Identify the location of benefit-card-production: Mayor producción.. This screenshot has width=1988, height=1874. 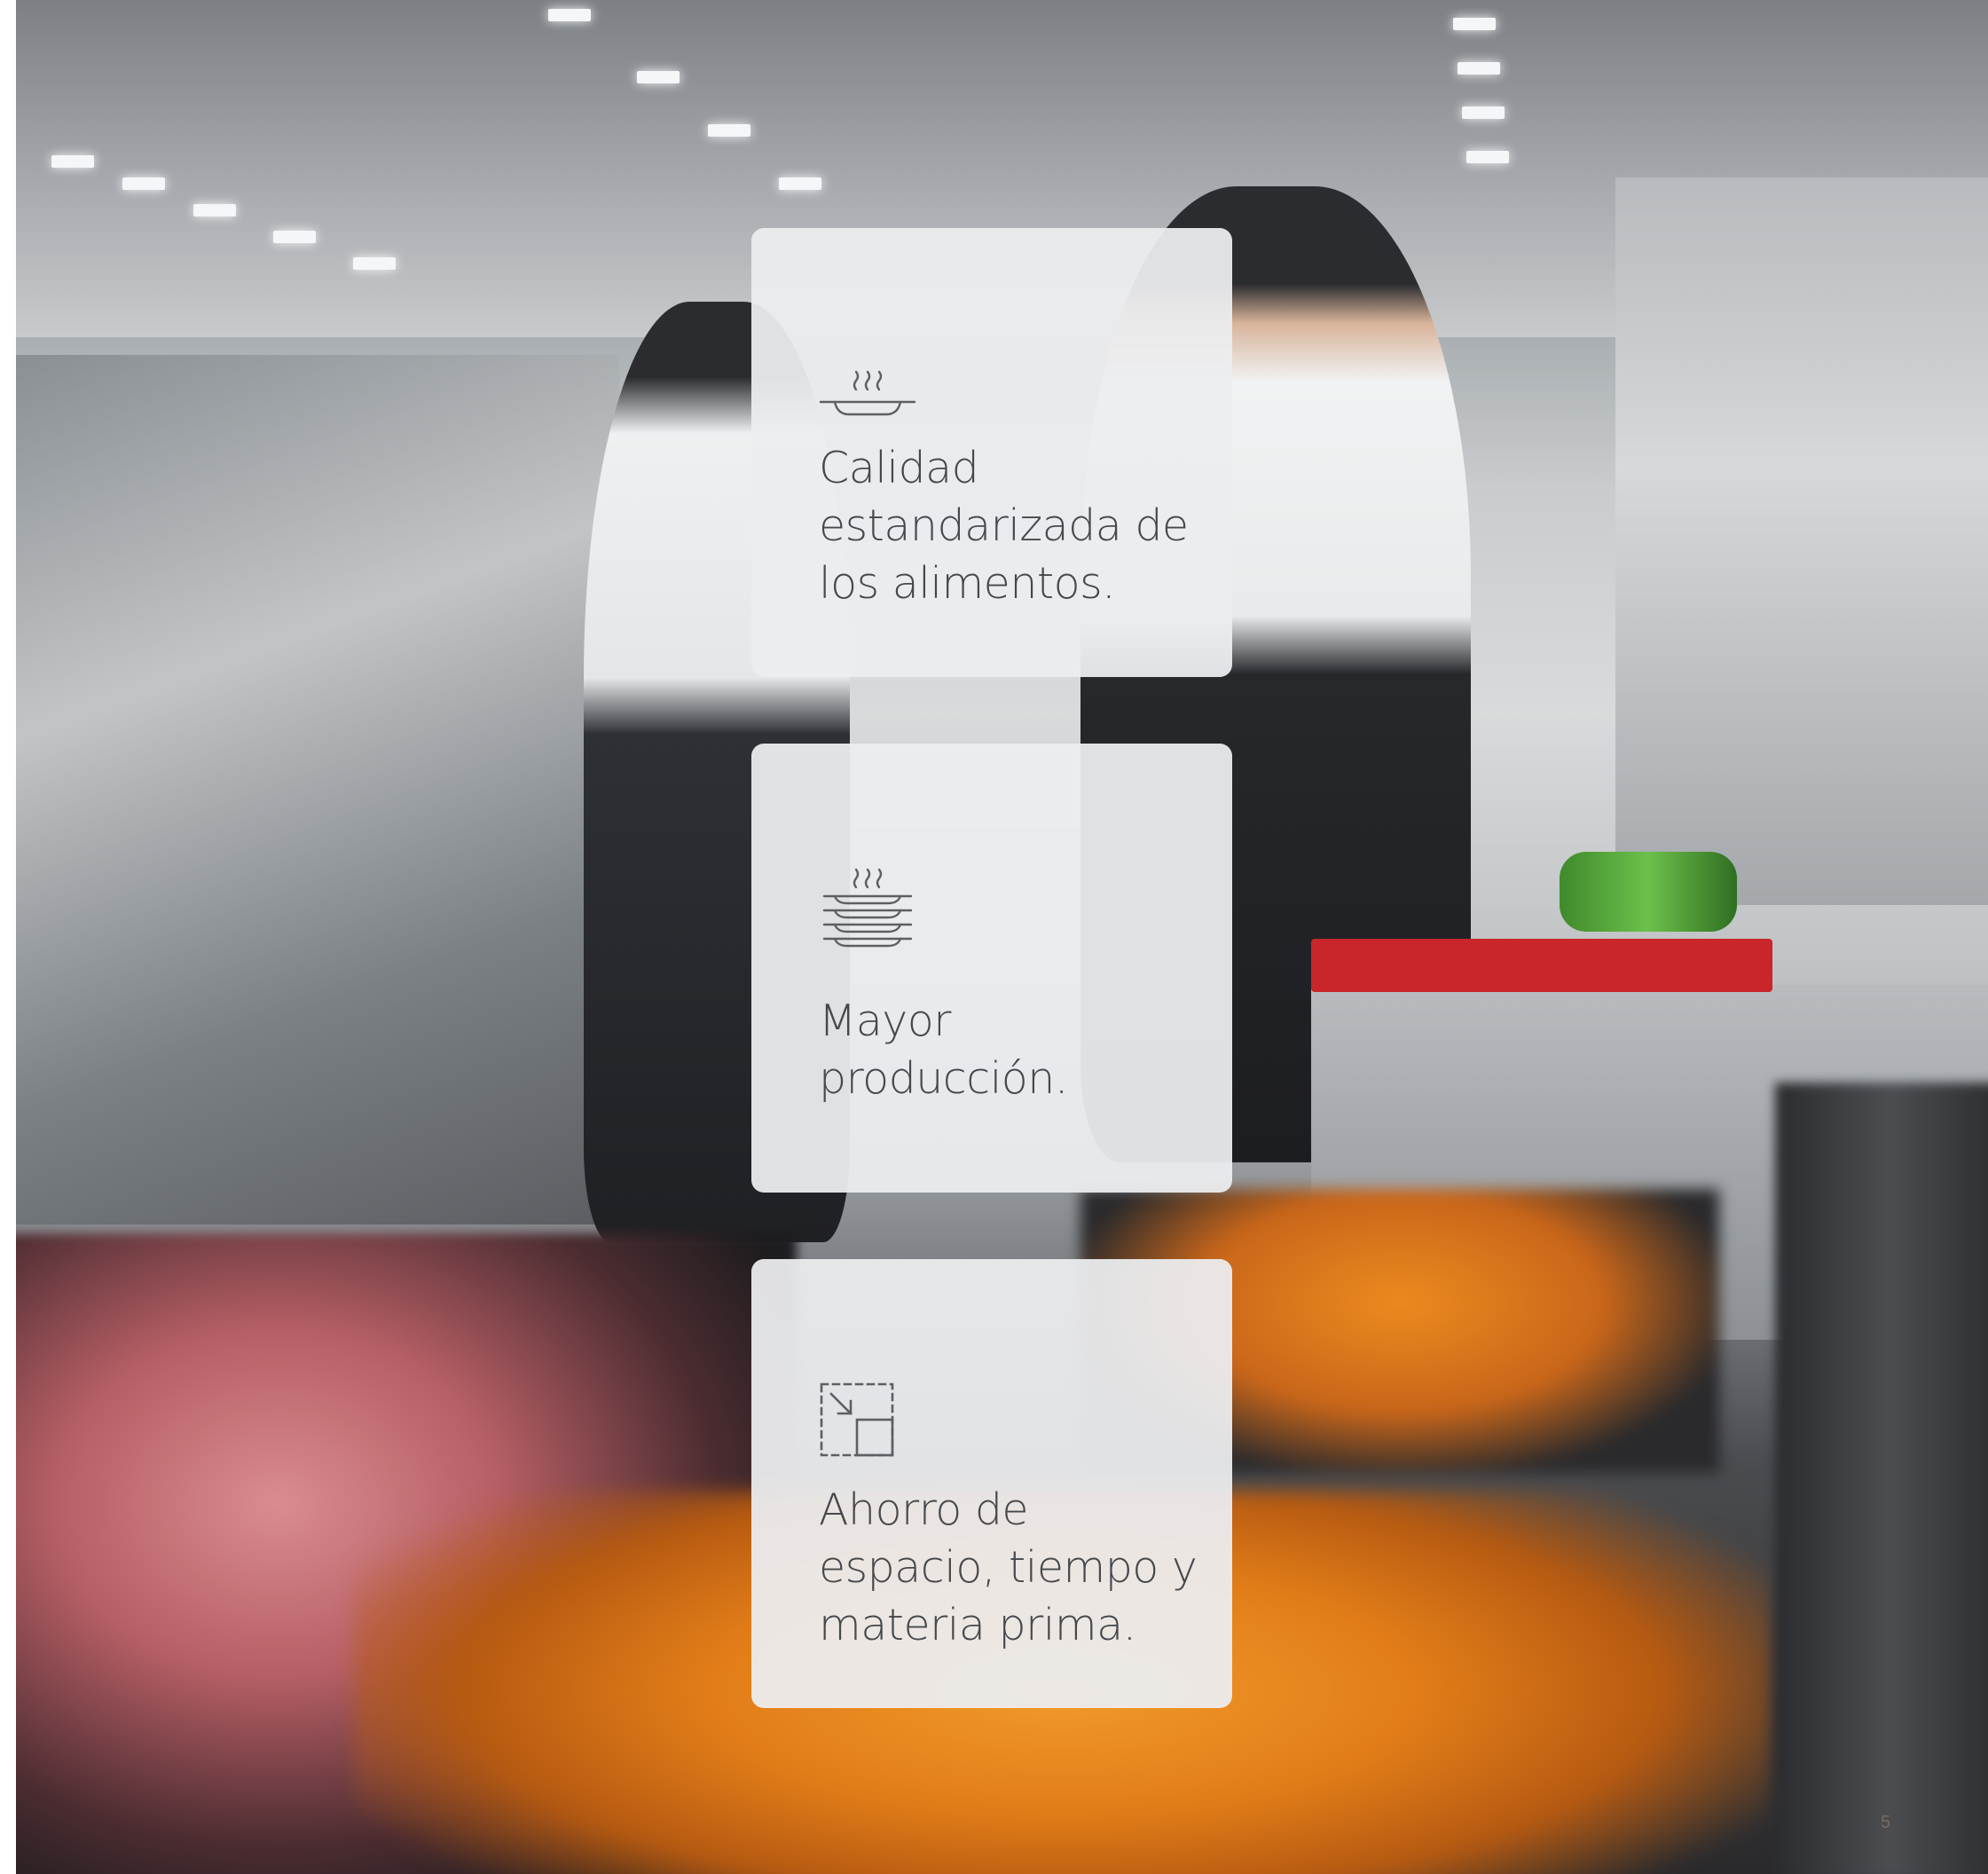
(991, 968).